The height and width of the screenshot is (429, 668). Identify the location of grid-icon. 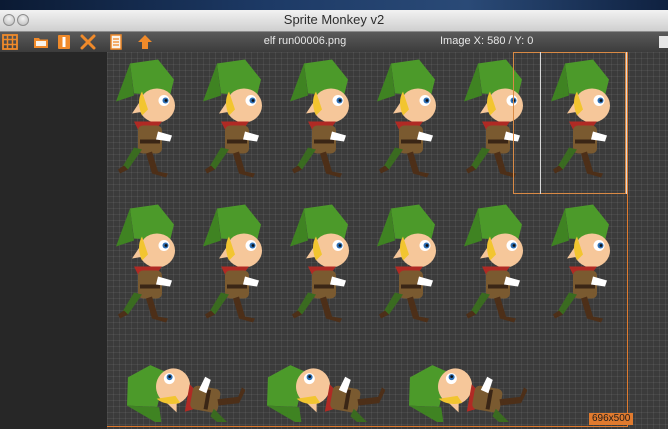
(10, 42).